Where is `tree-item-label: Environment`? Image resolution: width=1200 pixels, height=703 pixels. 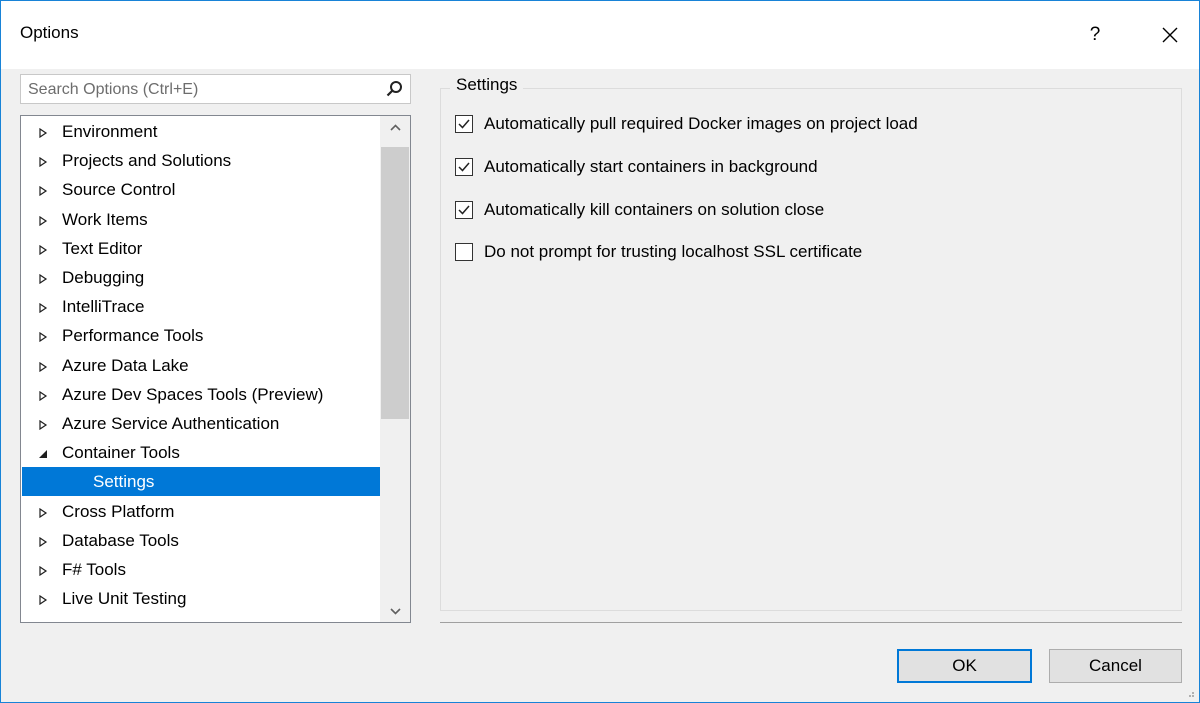
tree-item-label: Environment is located at coordinates (110, 131).